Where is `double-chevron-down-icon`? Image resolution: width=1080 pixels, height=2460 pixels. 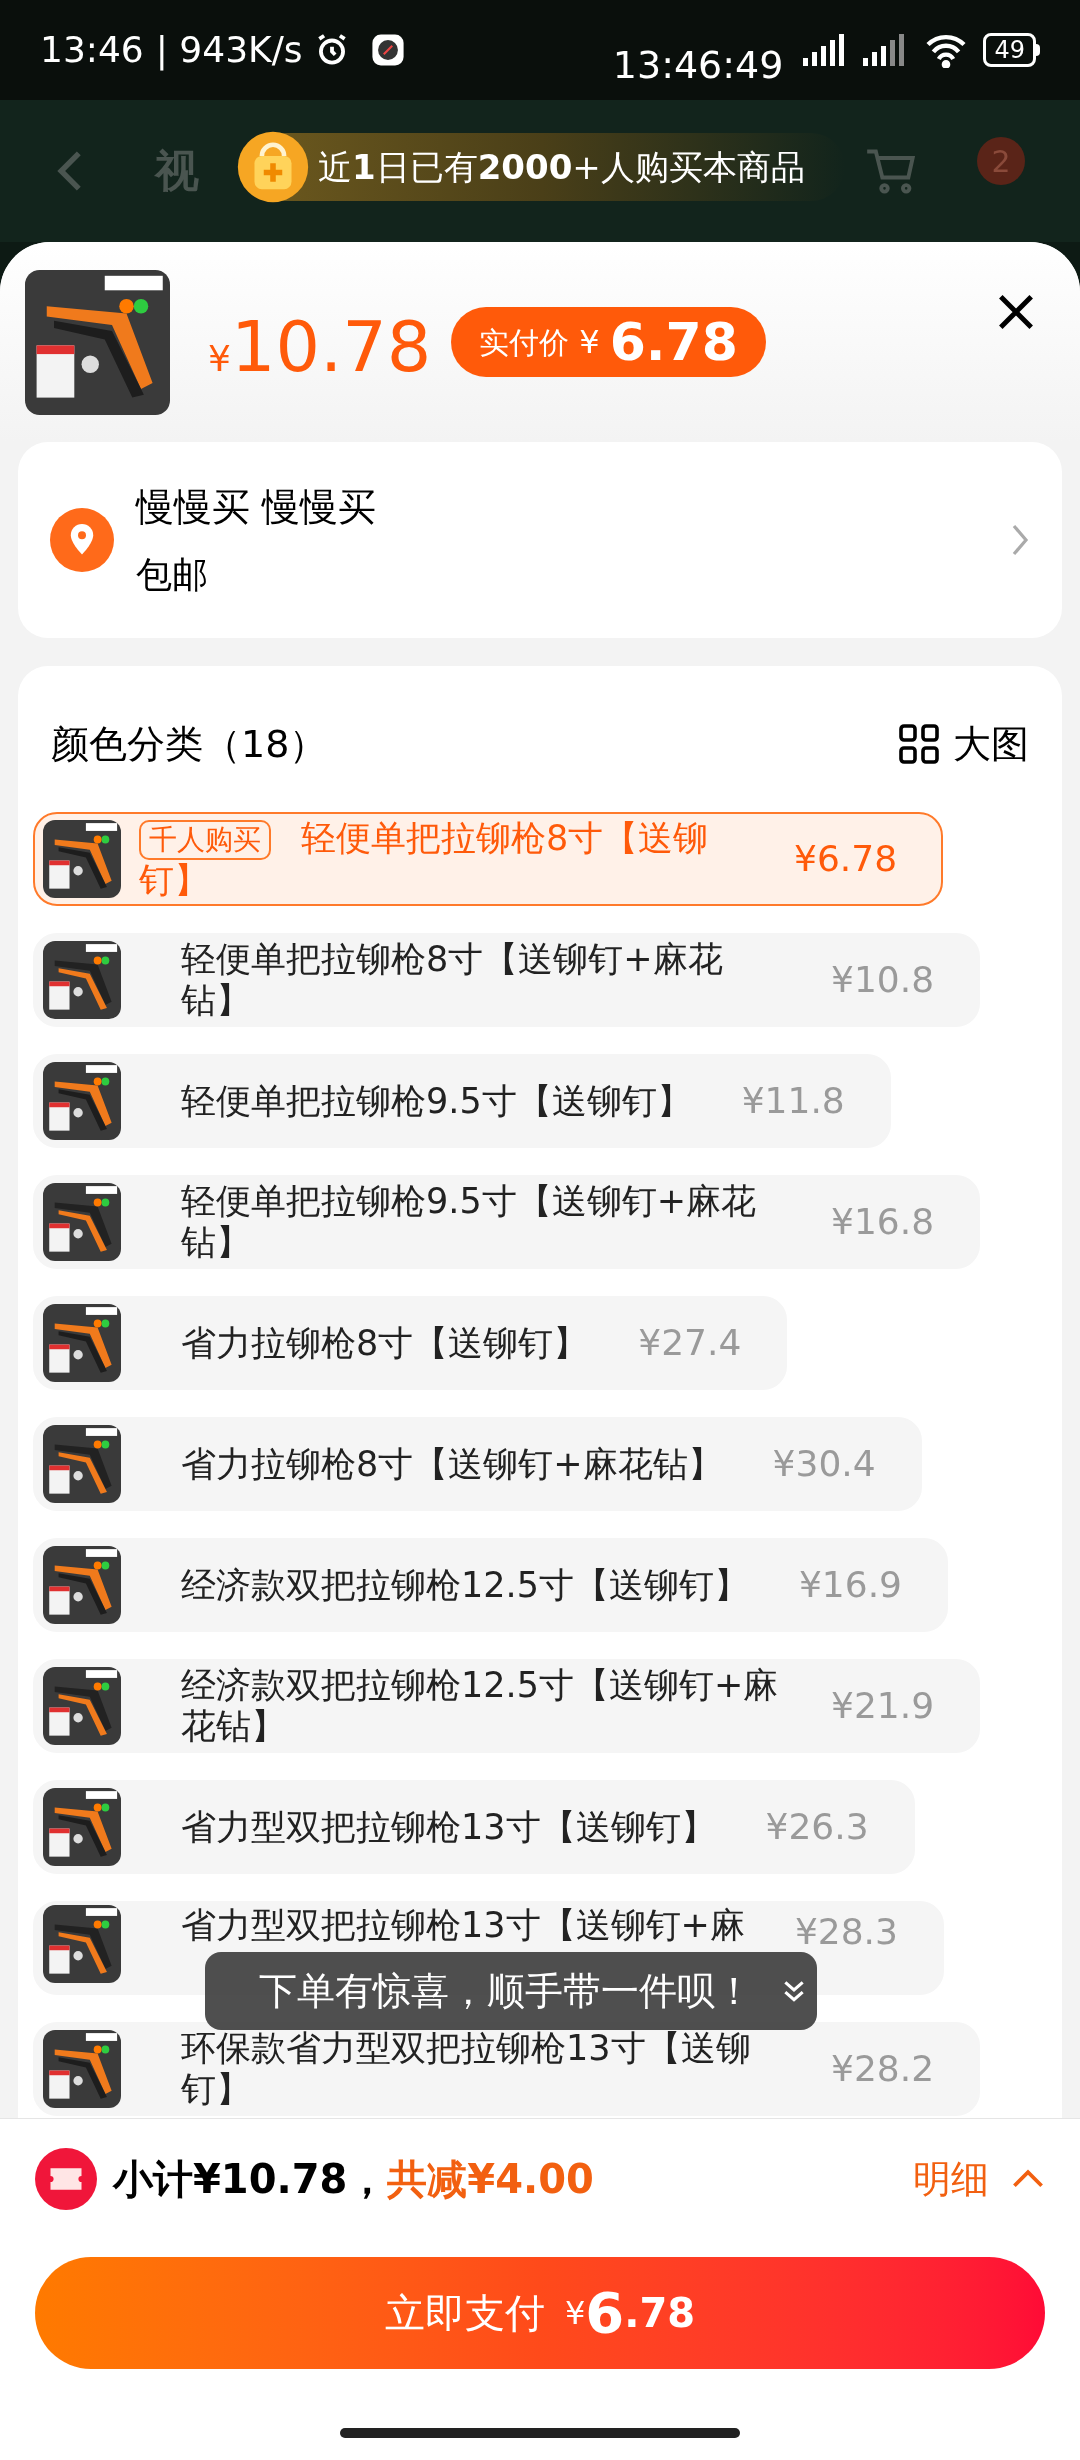
double-chevron-down-icon is located at coordinates (794, 1991).